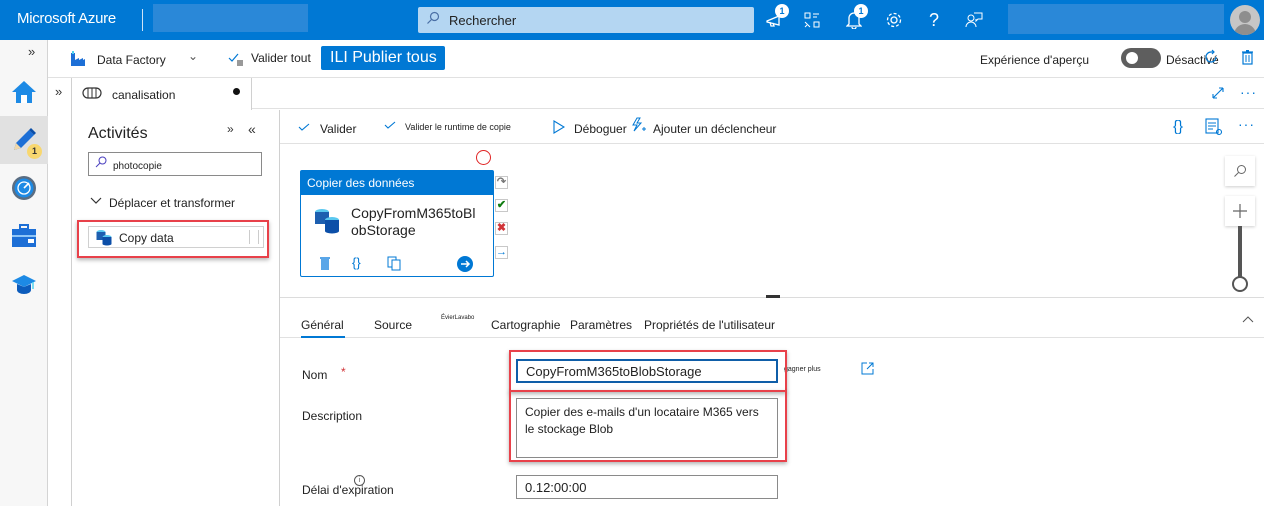 The image size is (1264, 506). What do you see at coordinates (96, 200) in the screenshot?
I see `chevron-down-icon` at bounding box center [96, 200].